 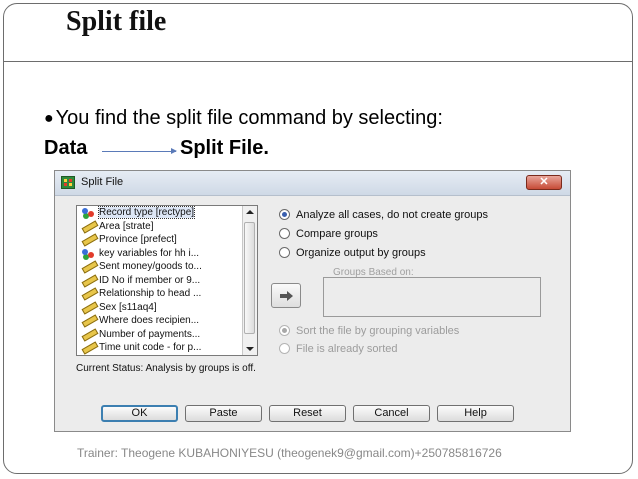 I want to click on menu-path-to: Split File., so click(x=224, y=148).